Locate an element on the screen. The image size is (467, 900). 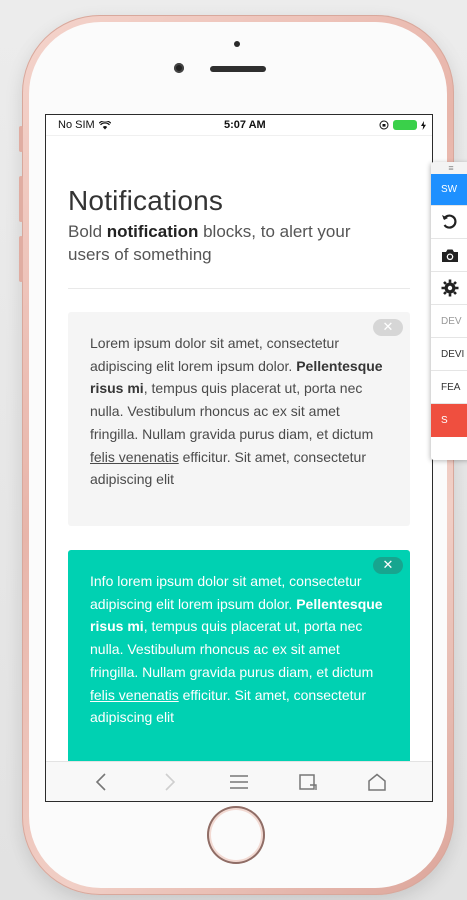
volume-down-button is located at coordinates (21, 259).